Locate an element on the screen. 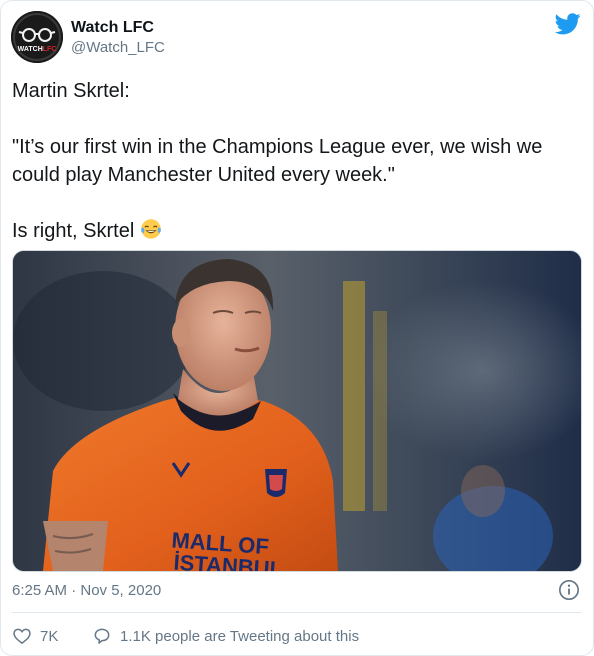 Image resolution: width=594 pixels, height=656 pixels. people-tweeting-text: 1.1K people are Tweeting about this is located at coordinates (240, 636).